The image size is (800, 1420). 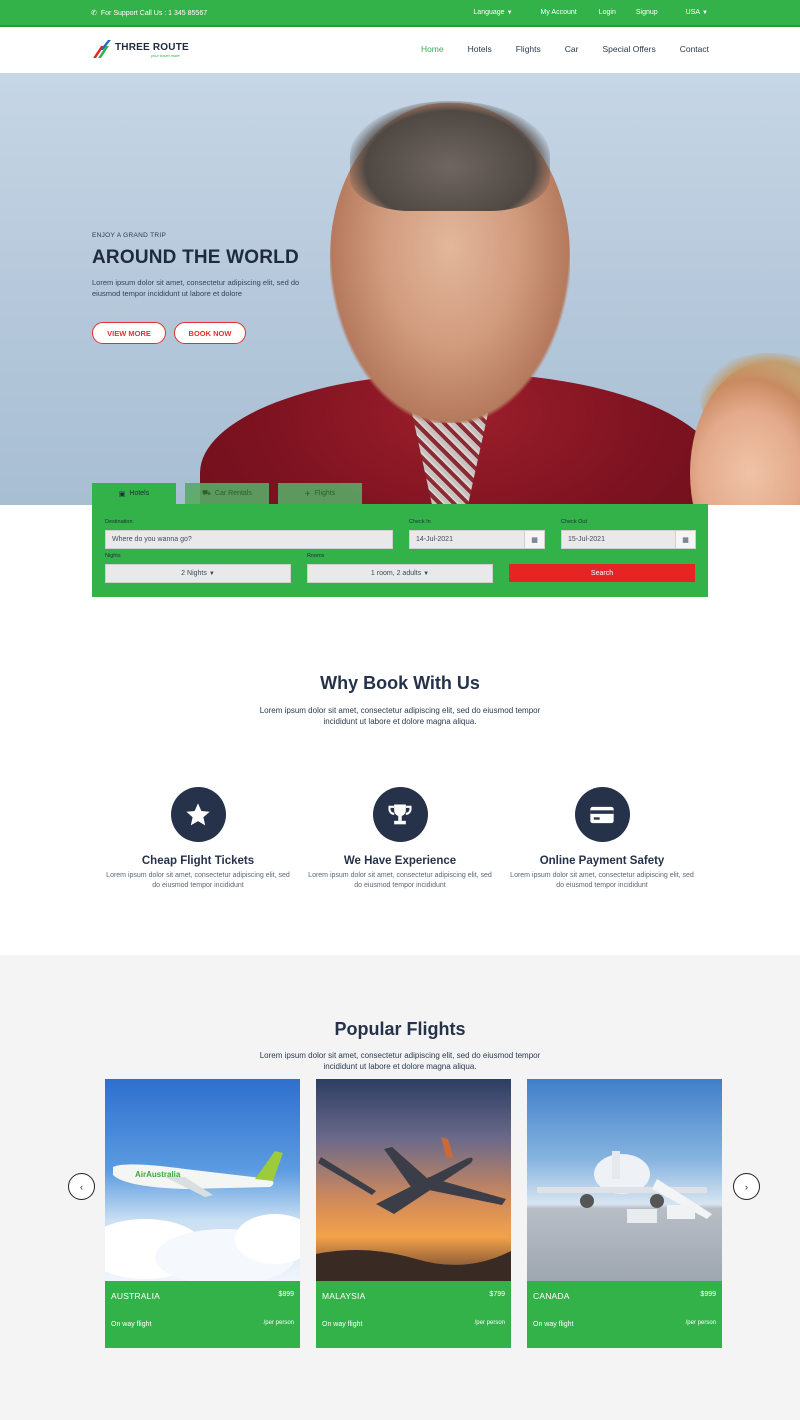 I want to click on nav-contact: Contact, so click(x=694, y=49).